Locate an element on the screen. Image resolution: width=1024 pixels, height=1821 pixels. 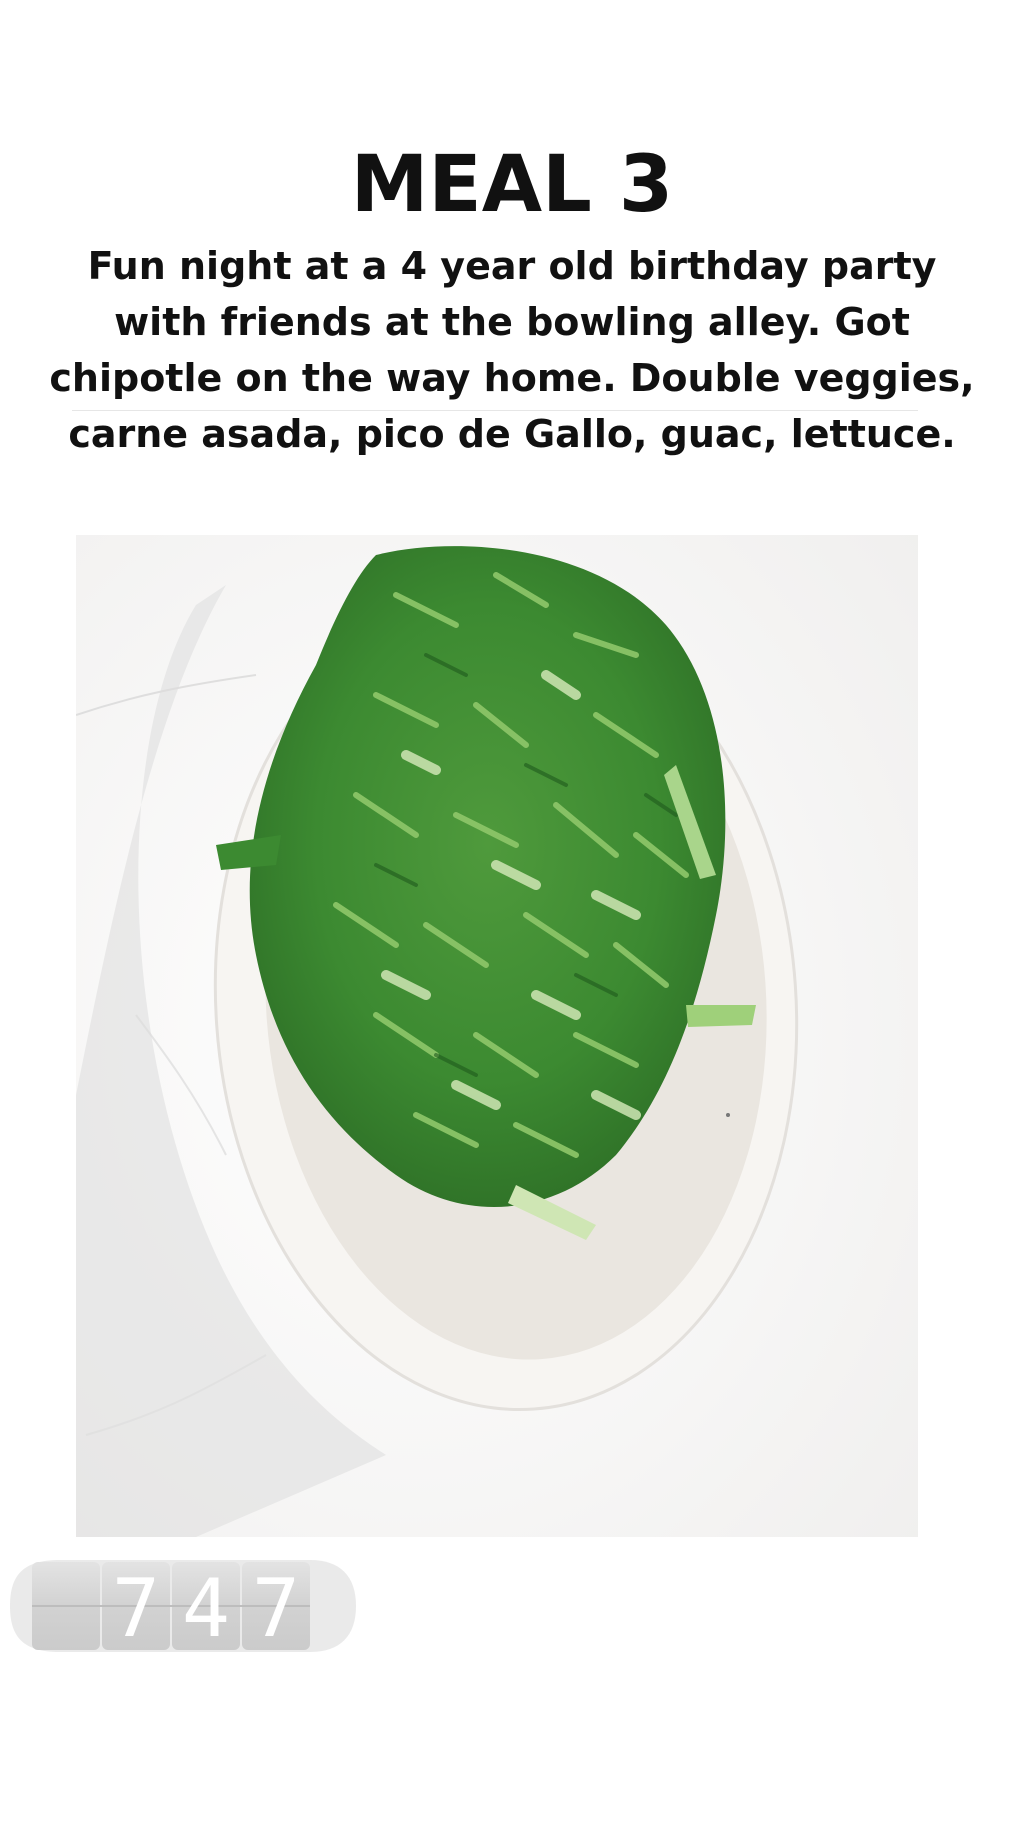
counter-digit-3: 4 is located at coordinates (206, 1608).